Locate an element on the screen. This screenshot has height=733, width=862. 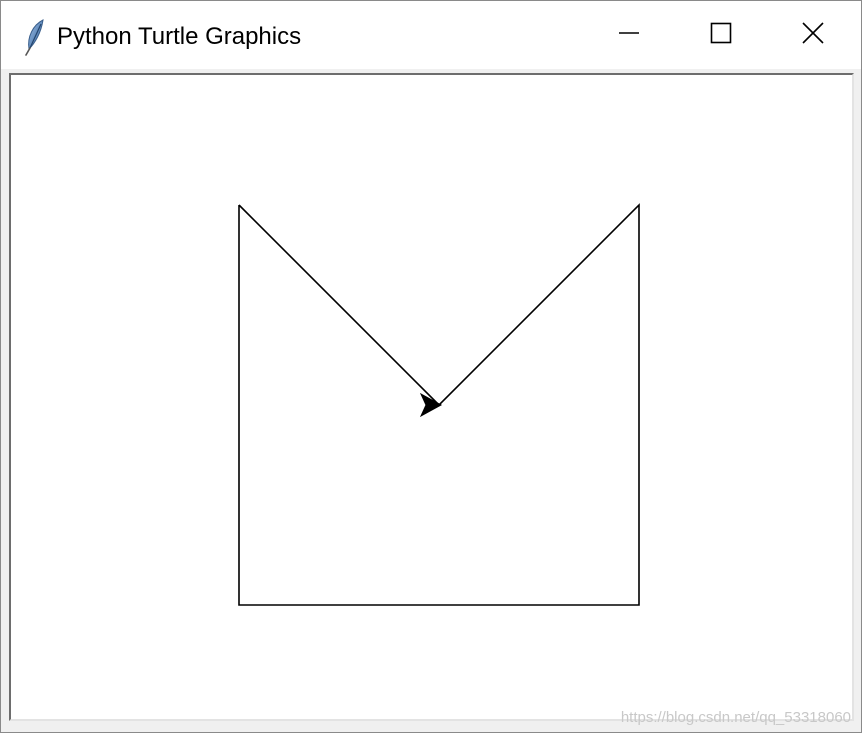
close-button is located at coordinates (813, 35).